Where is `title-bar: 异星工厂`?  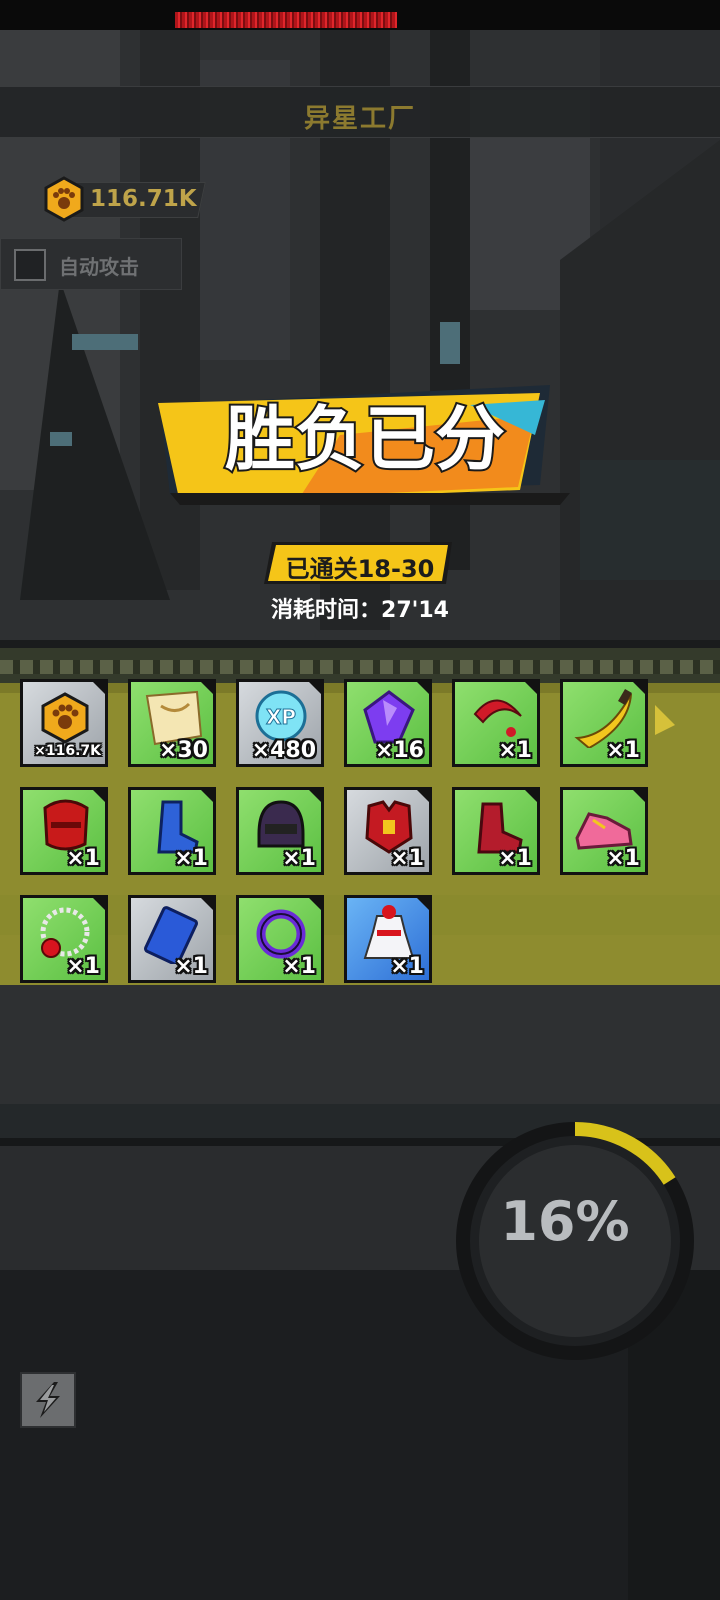
title-bar: 异星工厂 is located at coordinates (360, 112).